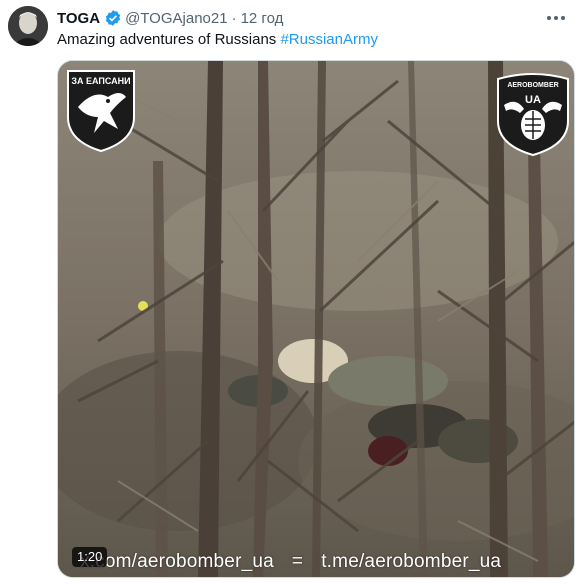 This screenshot has height=584, width=580. I want to click on author-name: TOGA, so click(78, 18).